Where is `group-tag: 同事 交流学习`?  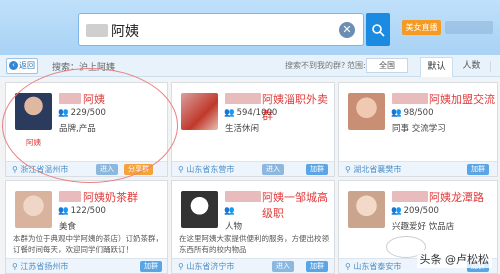
group-tag: 同事 交流学习 is located at coordinates (419, 129).